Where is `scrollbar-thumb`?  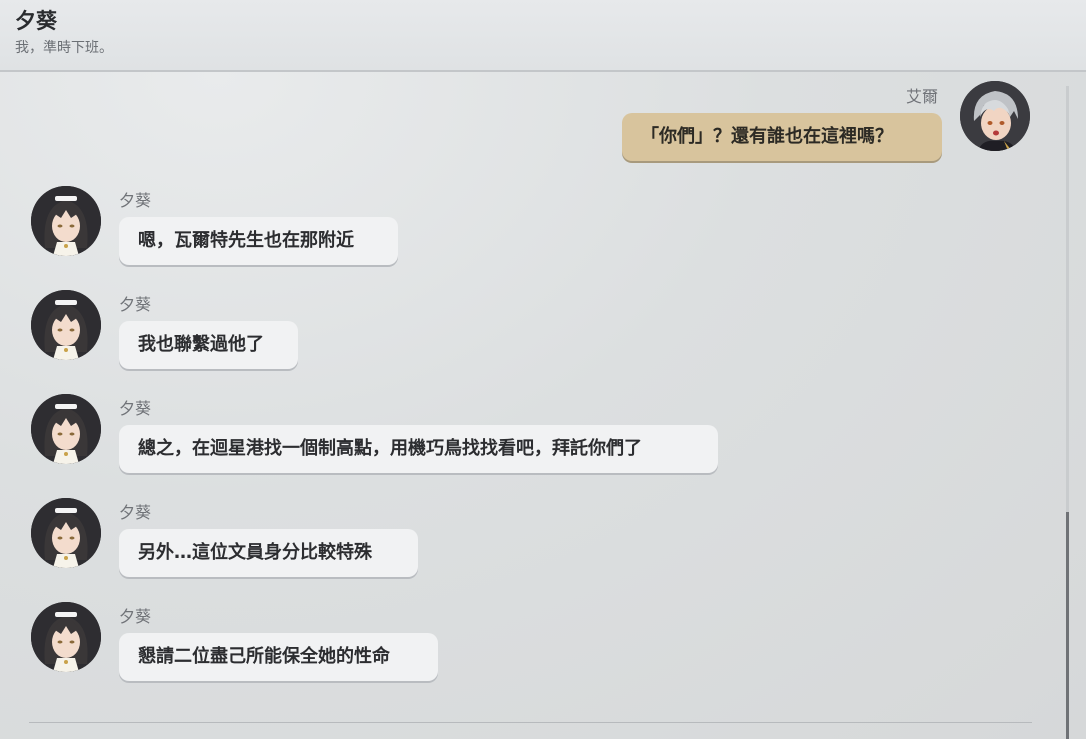
scrollbar-thumb is located at coordinates (1067, 625).